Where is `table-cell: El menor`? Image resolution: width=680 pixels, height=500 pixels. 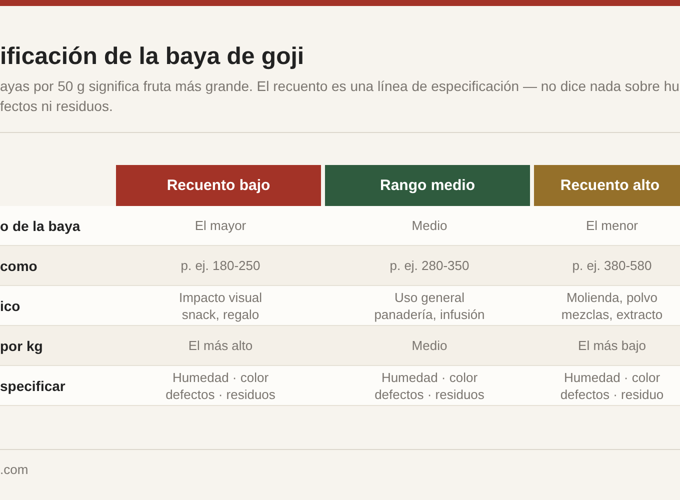
table-cell: El menor is located at coordinates (607, 226).